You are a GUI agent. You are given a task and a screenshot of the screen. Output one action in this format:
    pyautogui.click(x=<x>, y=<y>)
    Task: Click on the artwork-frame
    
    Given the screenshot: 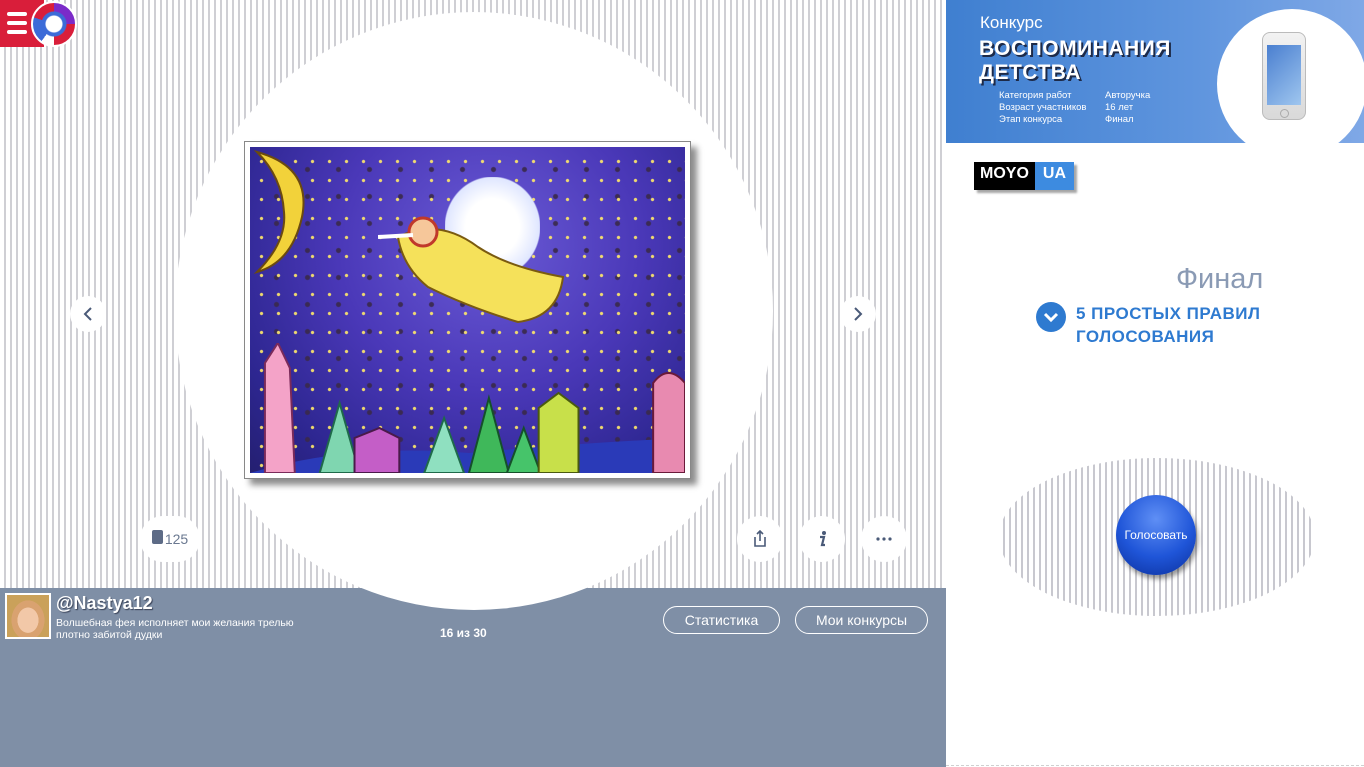 What is the action you would take?
    pyautogui.click(x=467, y=310)
    